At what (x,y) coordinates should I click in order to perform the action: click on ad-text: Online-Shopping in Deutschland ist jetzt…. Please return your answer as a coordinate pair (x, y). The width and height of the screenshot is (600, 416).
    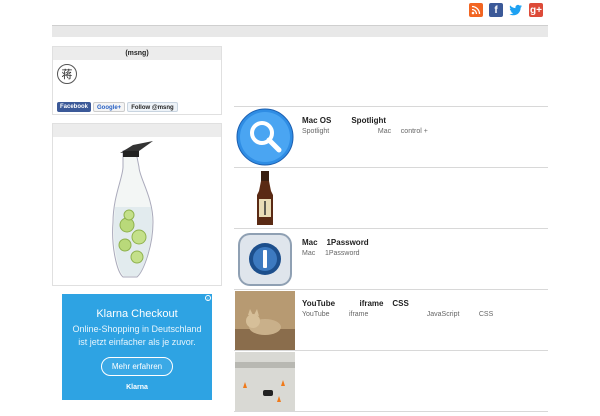
    Looking at the image, I should click on (137, 336).